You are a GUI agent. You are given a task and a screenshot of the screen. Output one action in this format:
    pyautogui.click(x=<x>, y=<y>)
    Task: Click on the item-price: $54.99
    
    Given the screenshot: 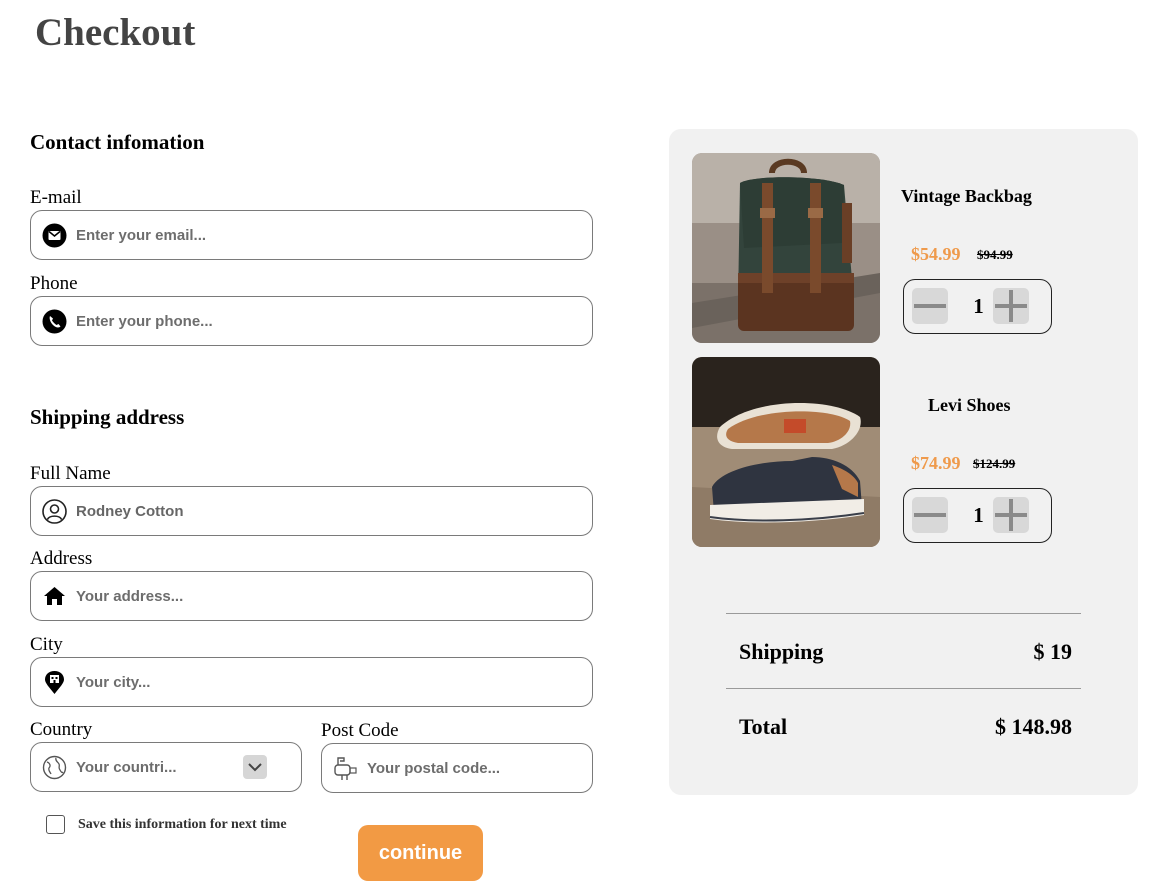 What is the action you would take?
    pyautogui.click(x=936, y=254)
    